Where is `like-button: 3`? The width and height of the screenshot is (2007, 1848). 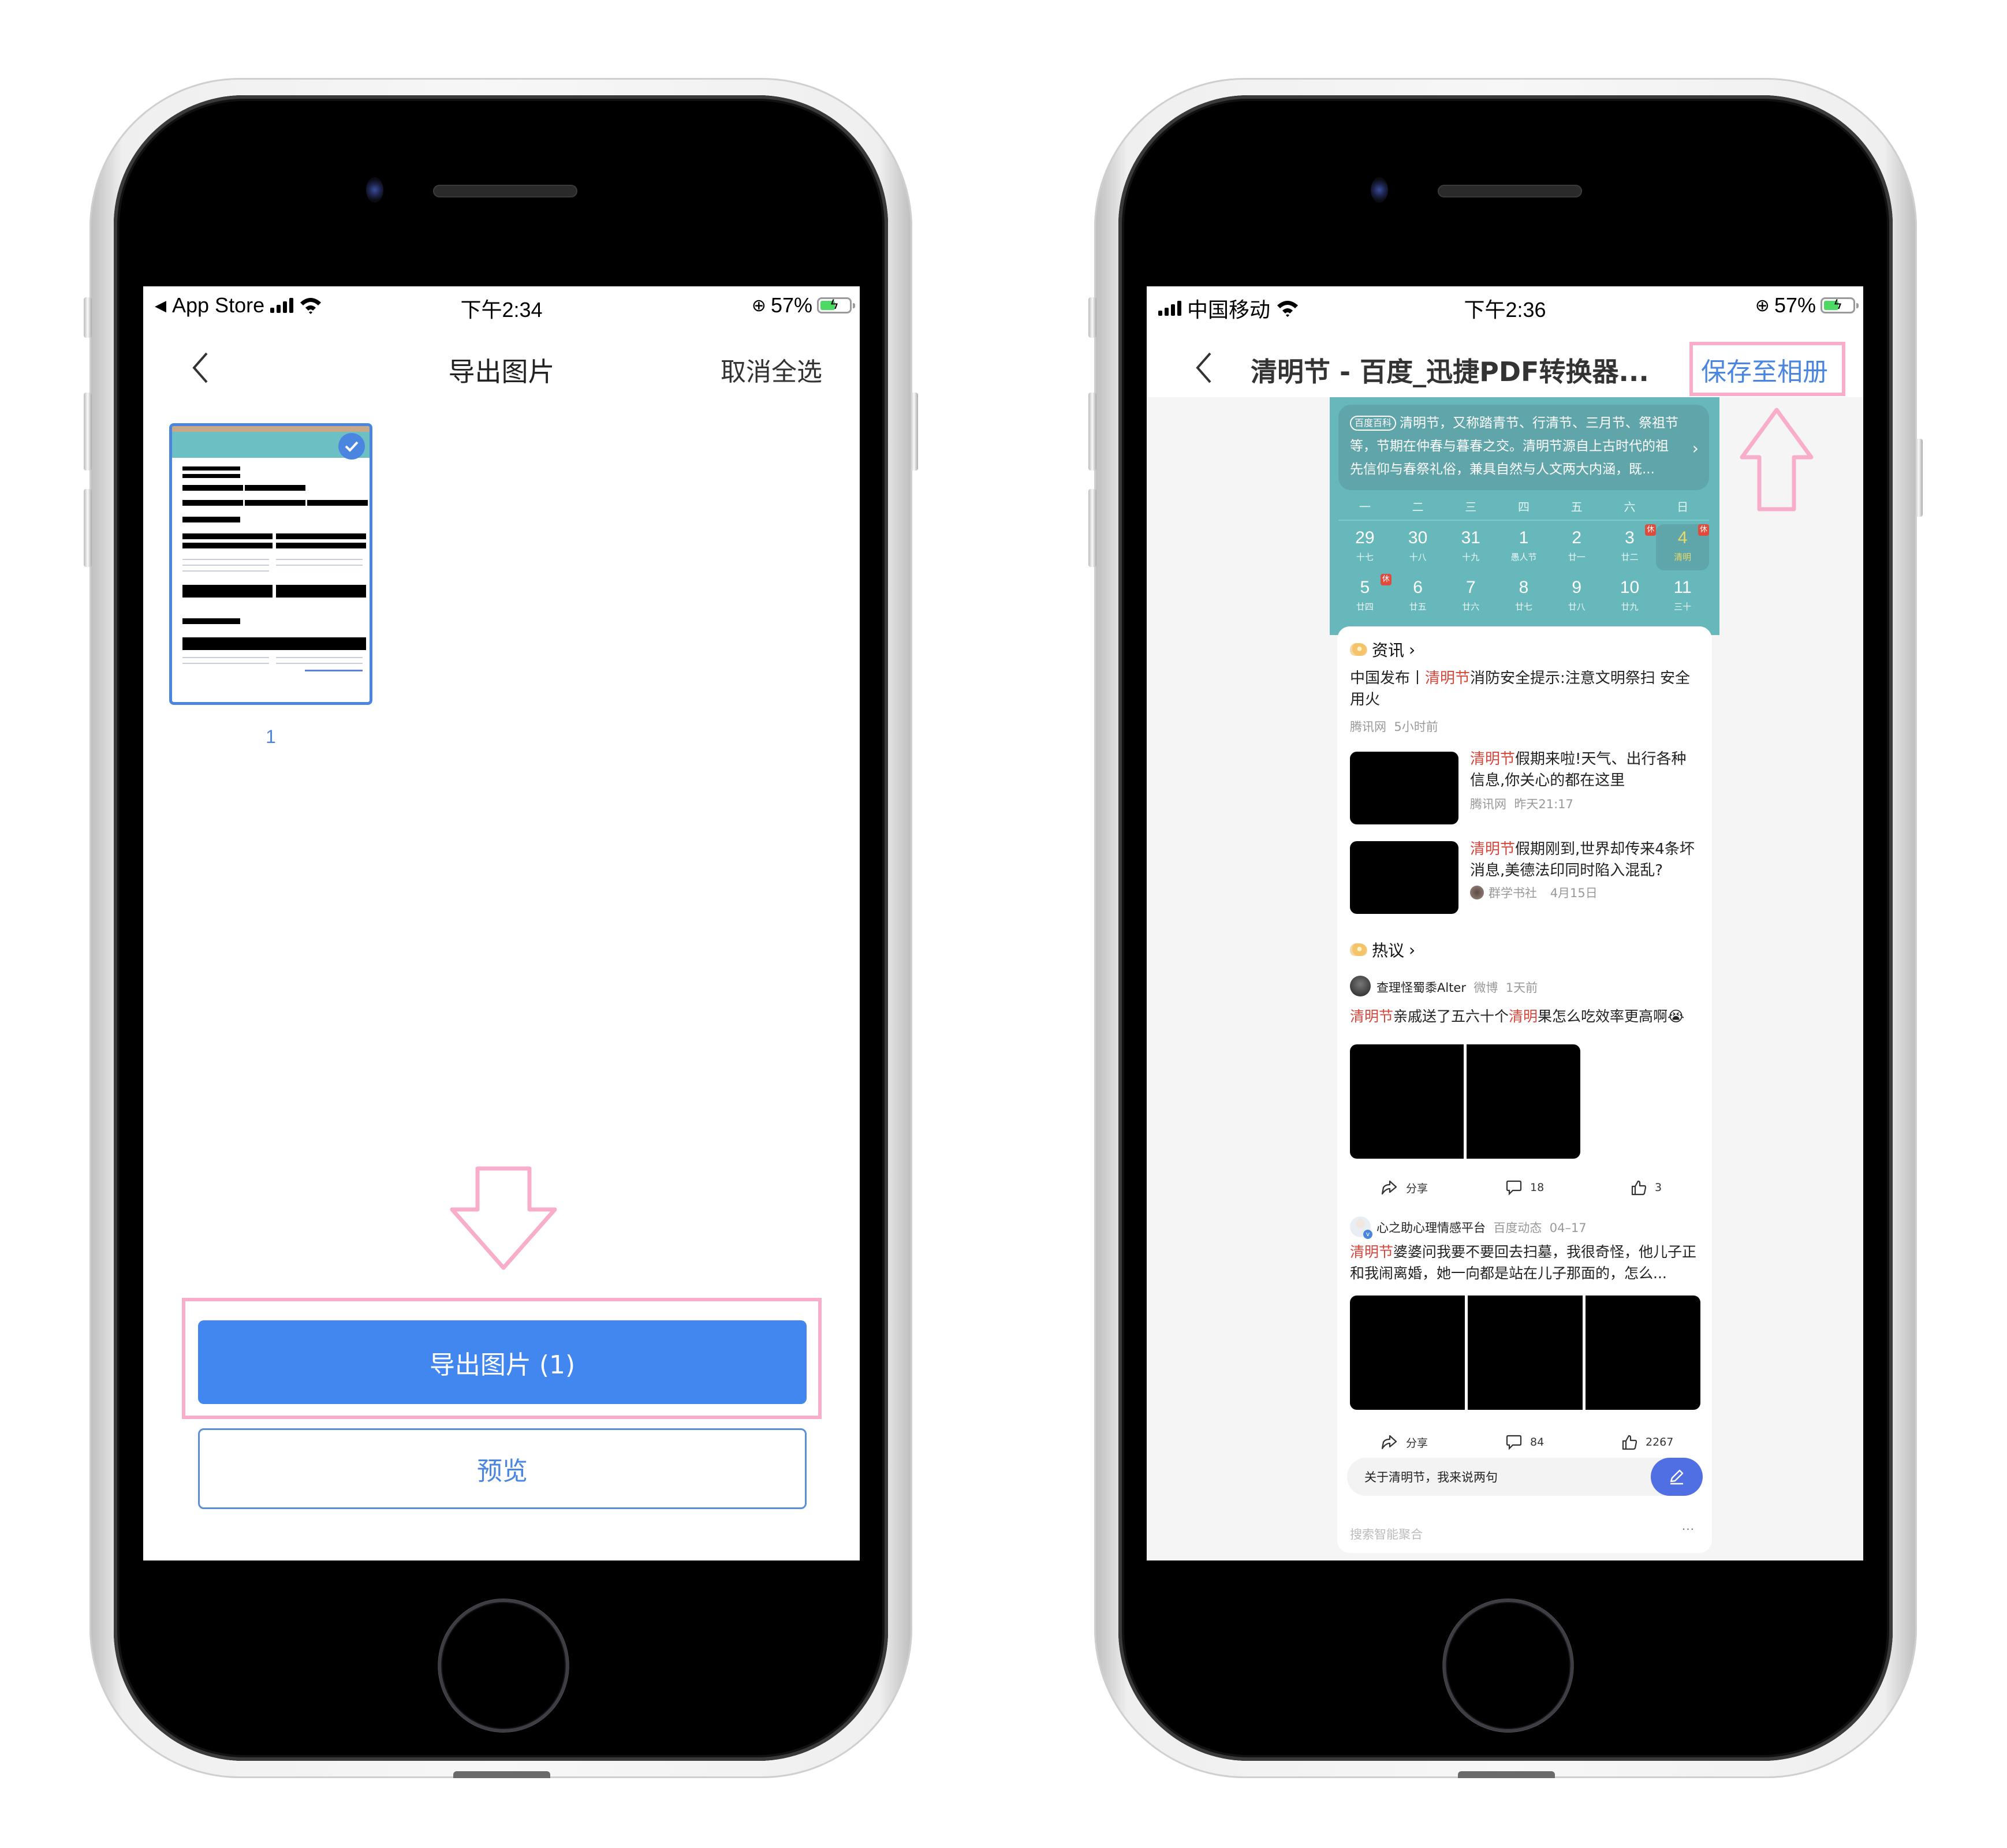 like-button: 3 is located at coordinates (1646, 1187).